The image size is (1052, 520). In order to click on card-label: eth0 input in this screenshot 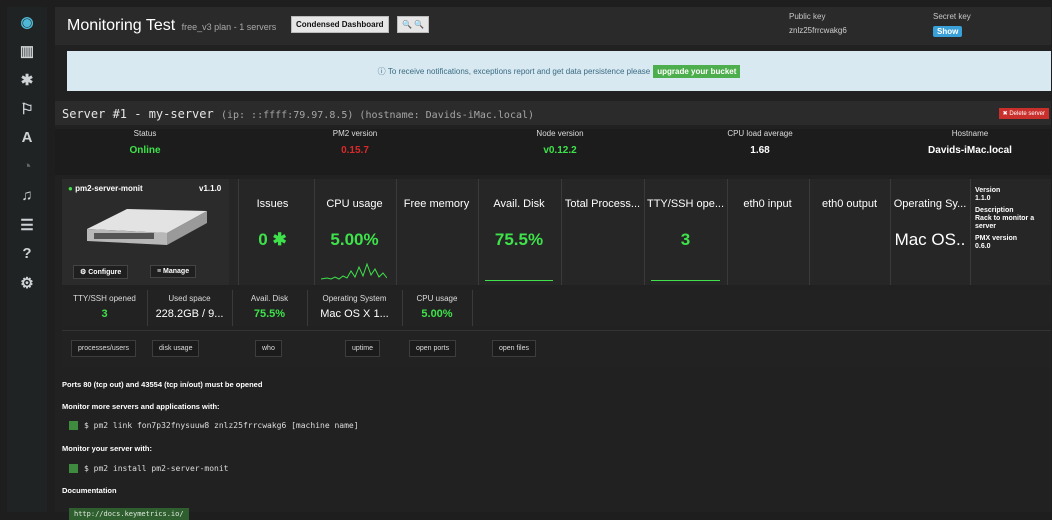, I will do `click(767, 204)`.